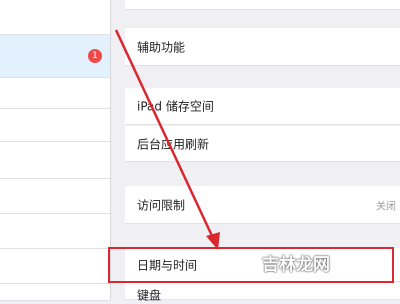 This screenshot has height=304, width=400. I want to click on settings-cell-background-refresh: 后台应用刷新, so click(262, 144).